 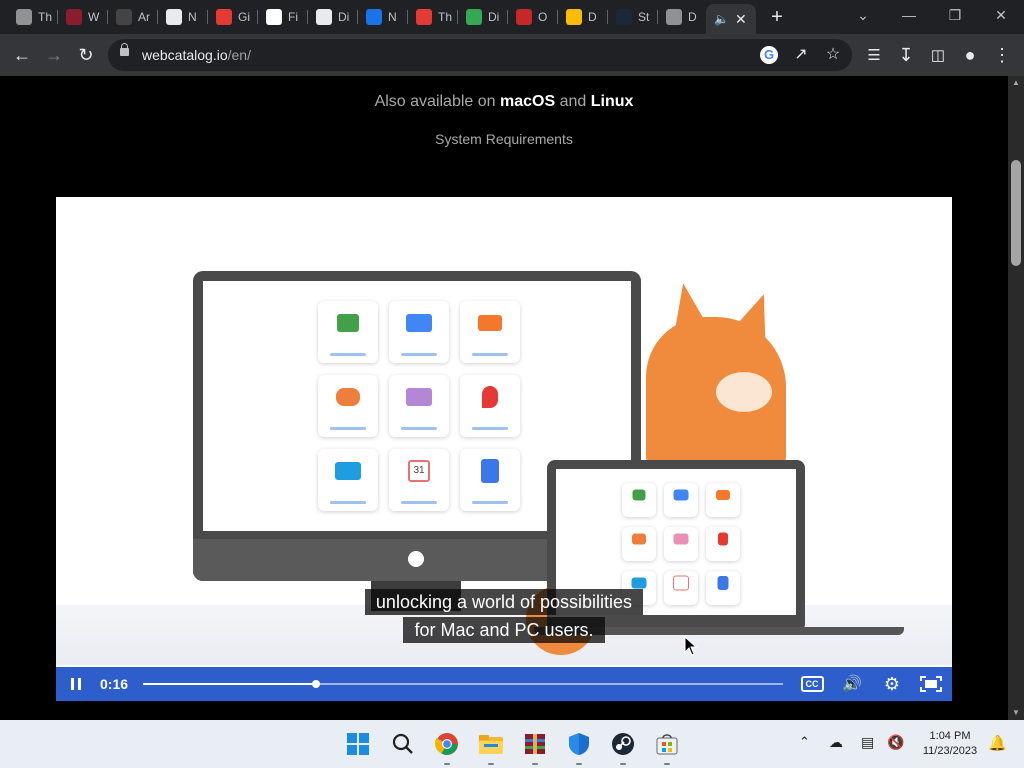 I want to click on file-explorer-icon, so click(x=491, y=744).